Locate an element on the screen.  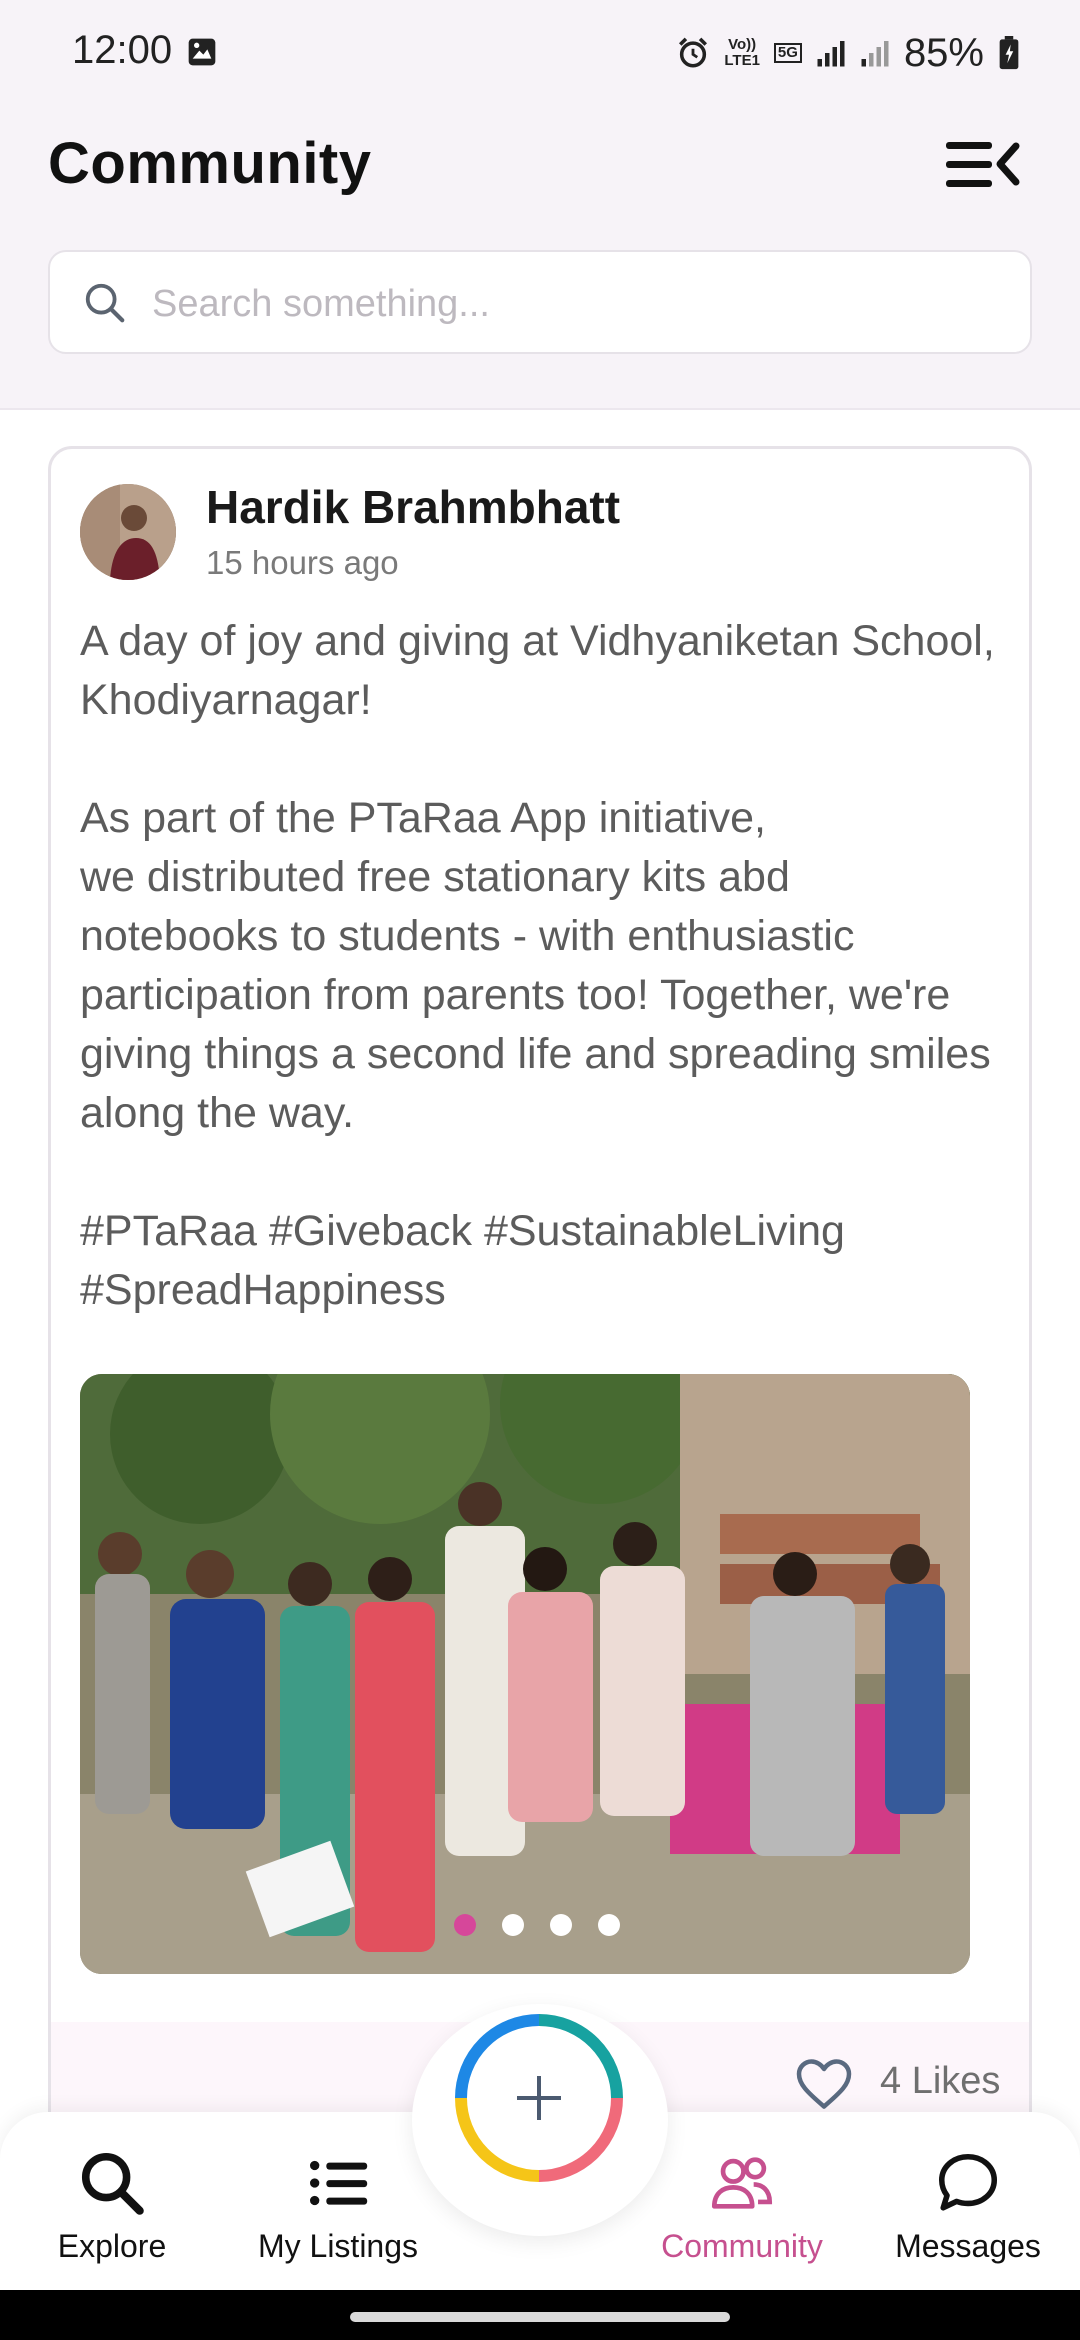
battery-percent: 85% is located at coordinates (943, 52).